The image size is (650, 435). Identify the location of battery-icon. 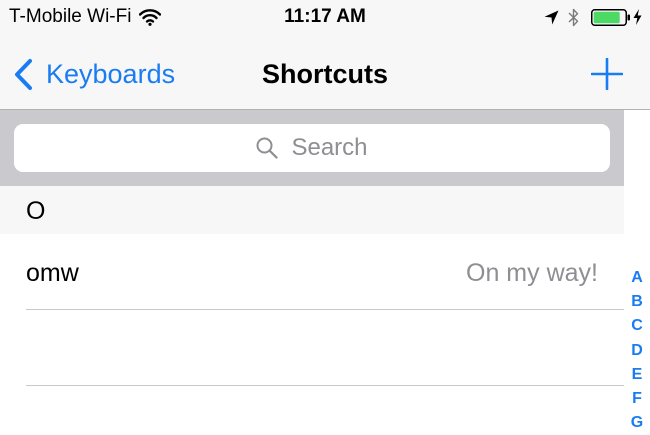
(610, 17).